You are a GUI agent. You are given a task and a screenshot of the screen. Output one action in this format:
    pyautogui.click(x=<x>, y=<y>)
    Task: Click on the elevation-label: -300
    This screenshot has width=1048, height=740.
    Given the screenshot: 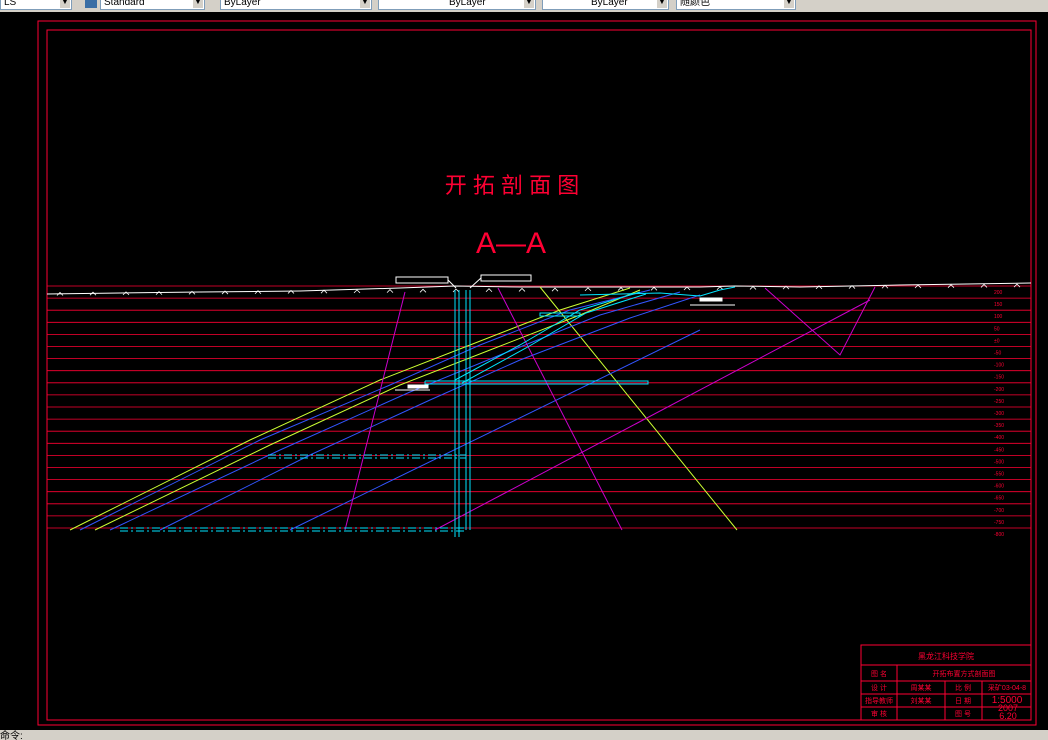 What is the action you would take?
    pyautogui.click(x=999, y=414)
    